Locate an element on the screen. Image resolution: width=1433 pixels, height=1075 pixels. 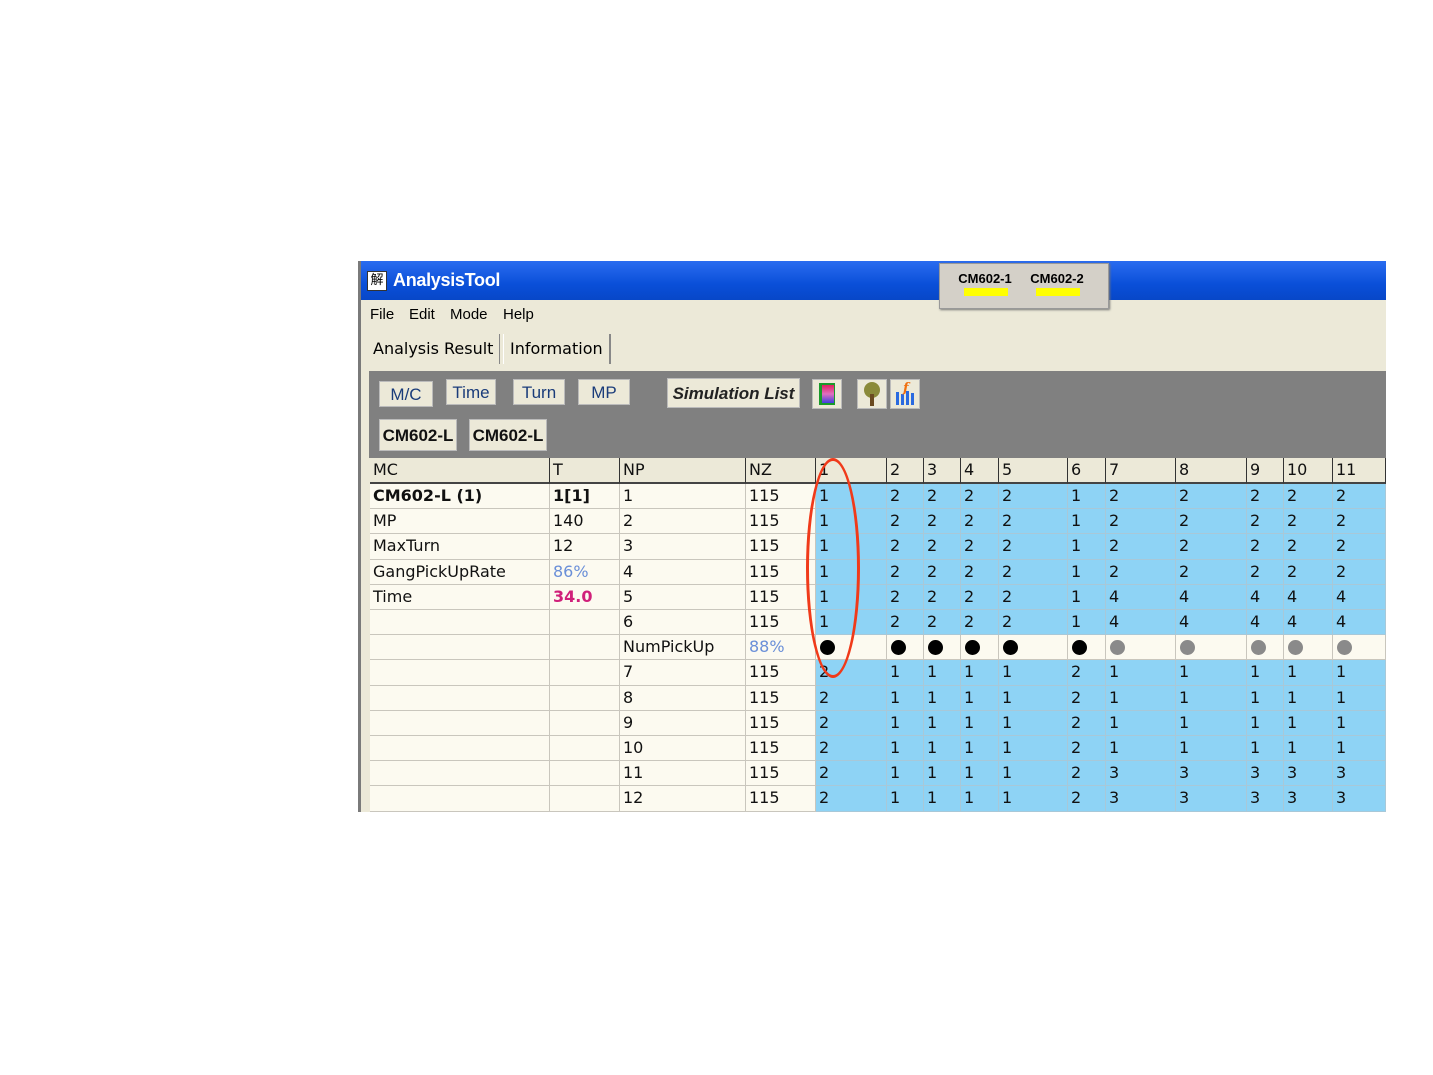
column-header-11: 11 is located at coordinates (1359, 471).